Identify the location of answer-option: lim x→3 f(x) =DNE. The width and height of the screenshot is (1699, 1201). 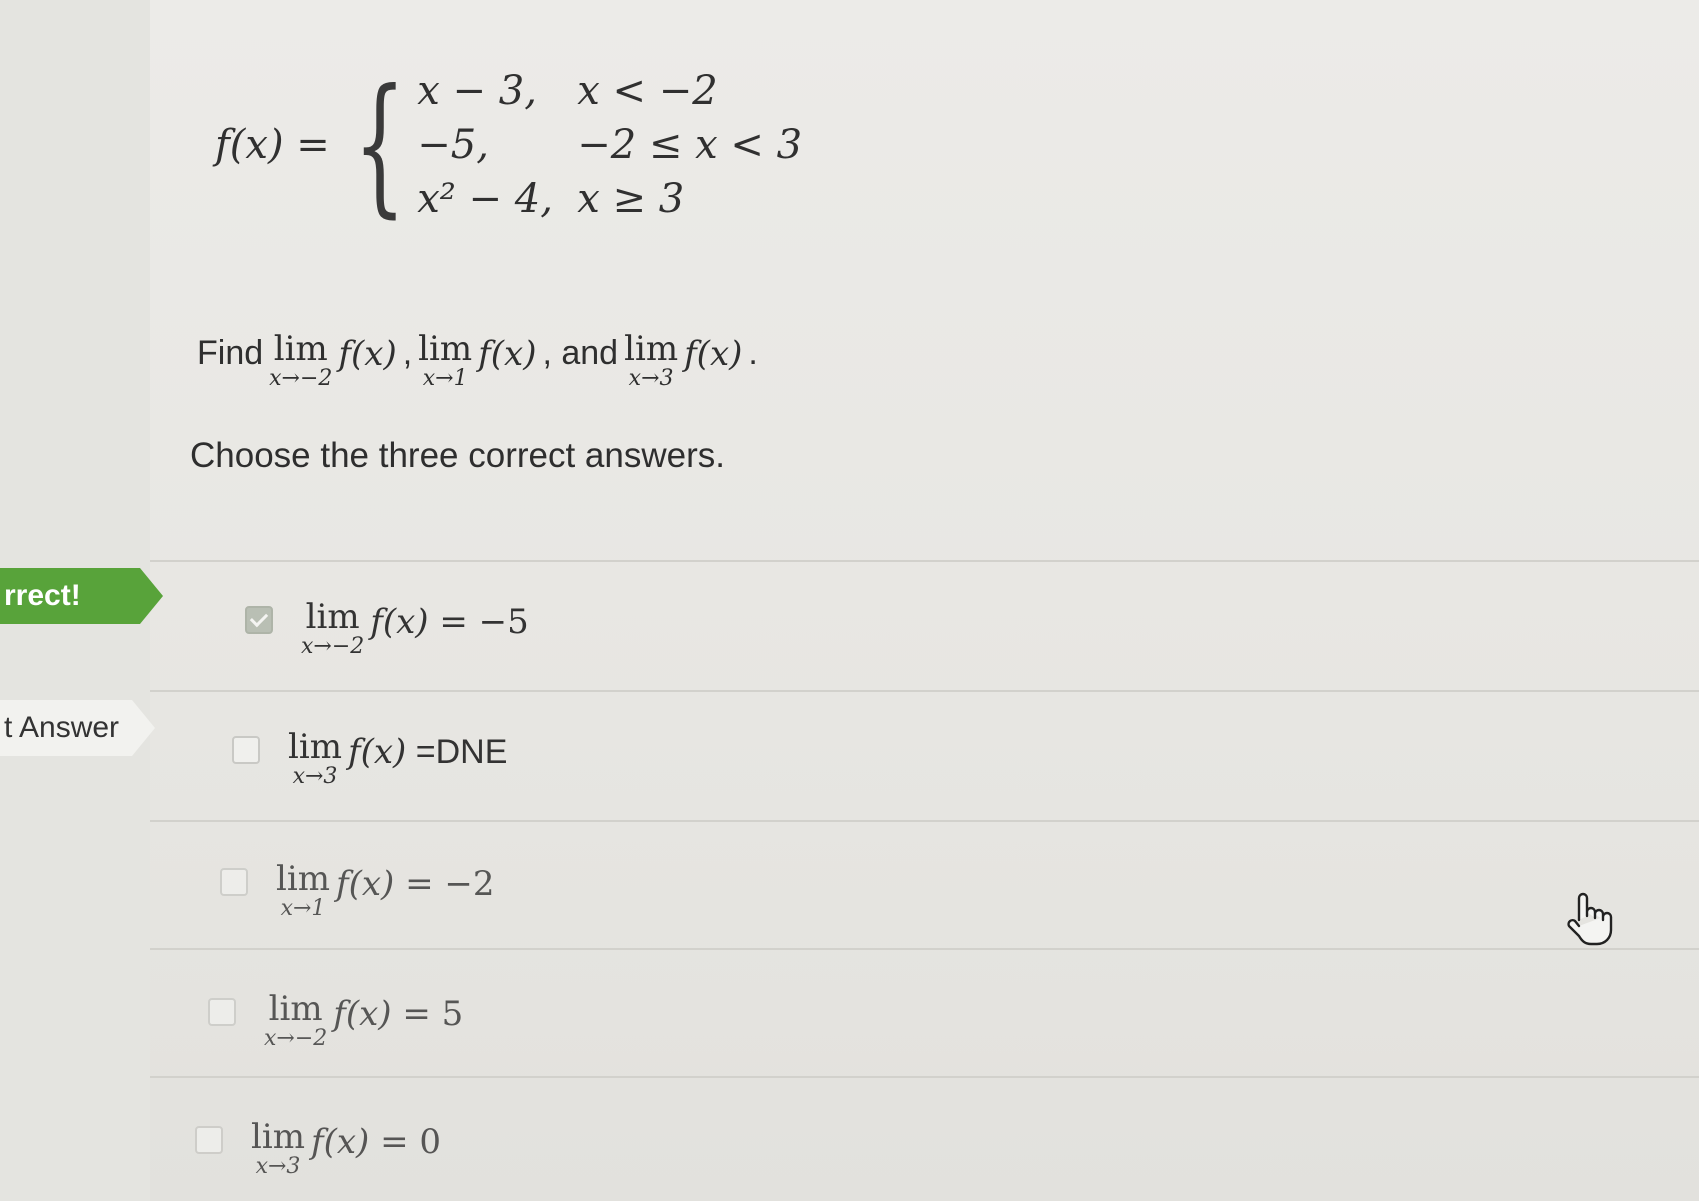
(369, 758).